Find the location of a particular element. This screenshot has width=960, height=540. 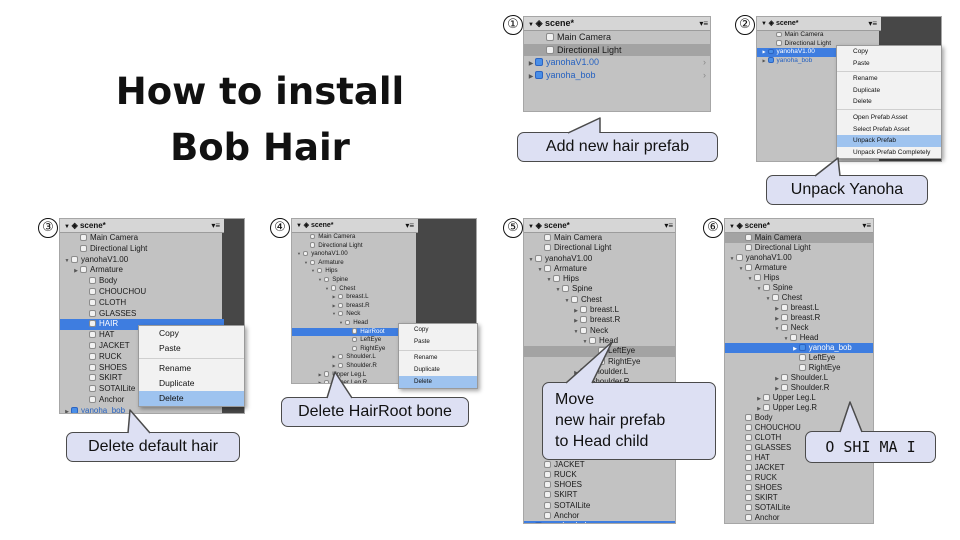

hierarchy-item: ▼ Spine is located at coordinates (599, 289).